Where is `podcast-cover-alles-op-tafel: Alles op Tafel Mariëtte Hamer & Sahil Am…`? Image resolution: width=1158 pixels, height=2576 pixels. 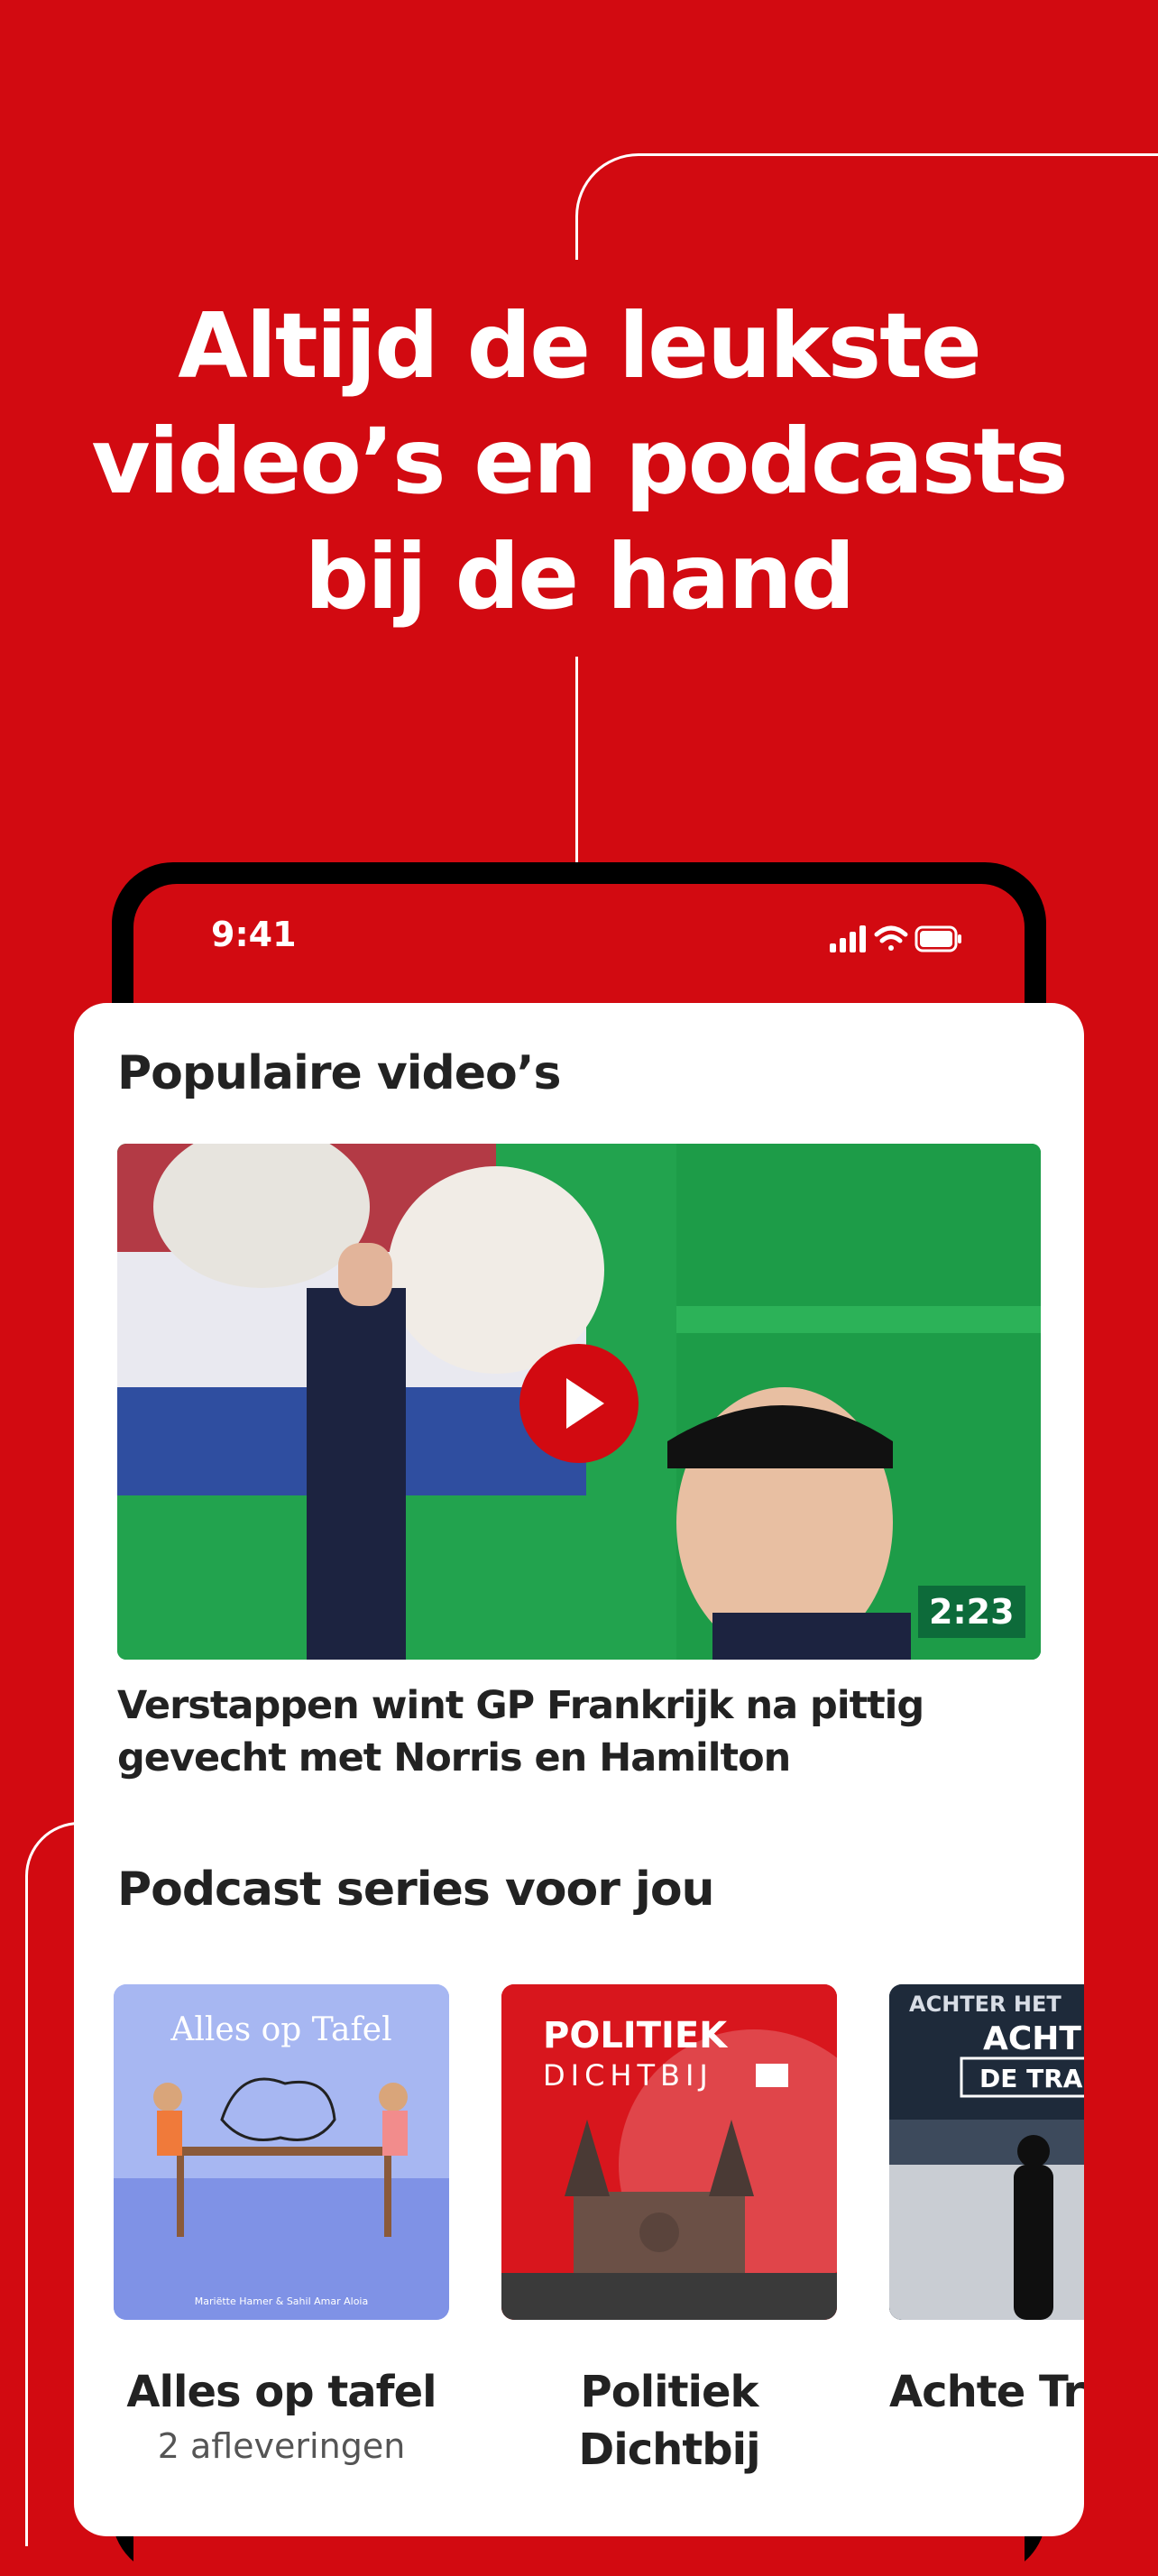
podcast-cover-alles-op-tafel: Alles op Tafel Mariëtte Hamer & Sahil Am… is located at coordinates (281, 2152).